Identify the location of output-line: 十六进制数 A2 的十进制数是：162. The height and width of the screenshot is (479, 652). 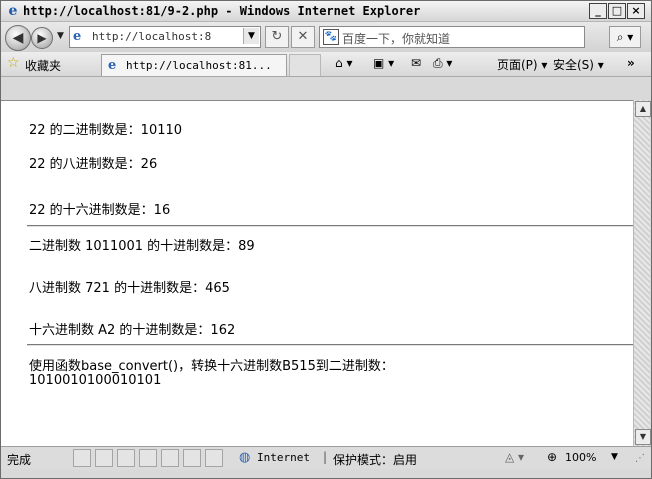
(132, 330).